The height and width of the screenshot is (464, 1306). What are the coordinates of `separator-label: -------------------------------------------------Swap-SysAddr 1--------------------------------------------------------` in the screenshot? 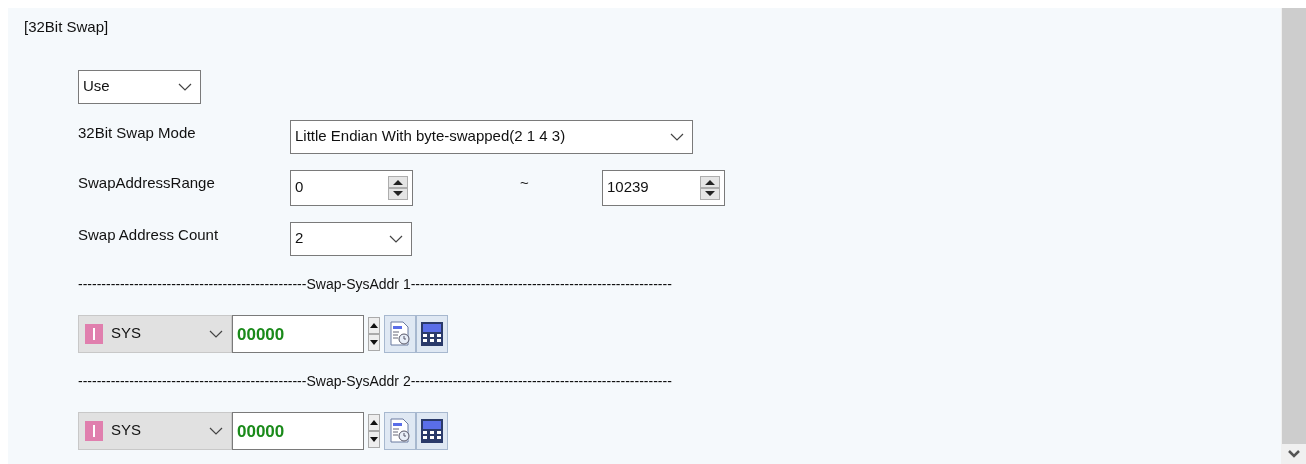 It's located at (375, 284).